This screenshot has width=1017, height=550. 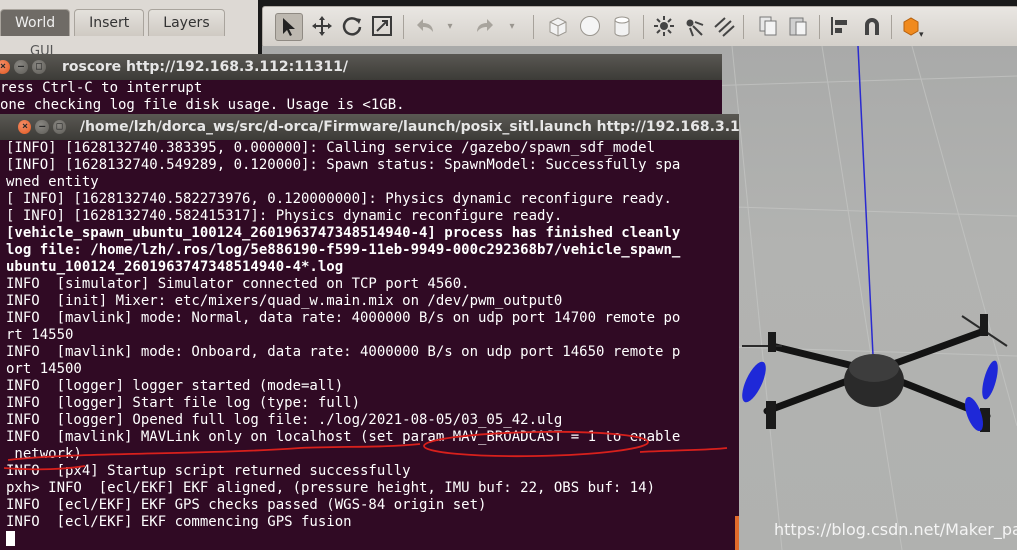 I want to click on rotate-icon, so click(x=352, y=26).